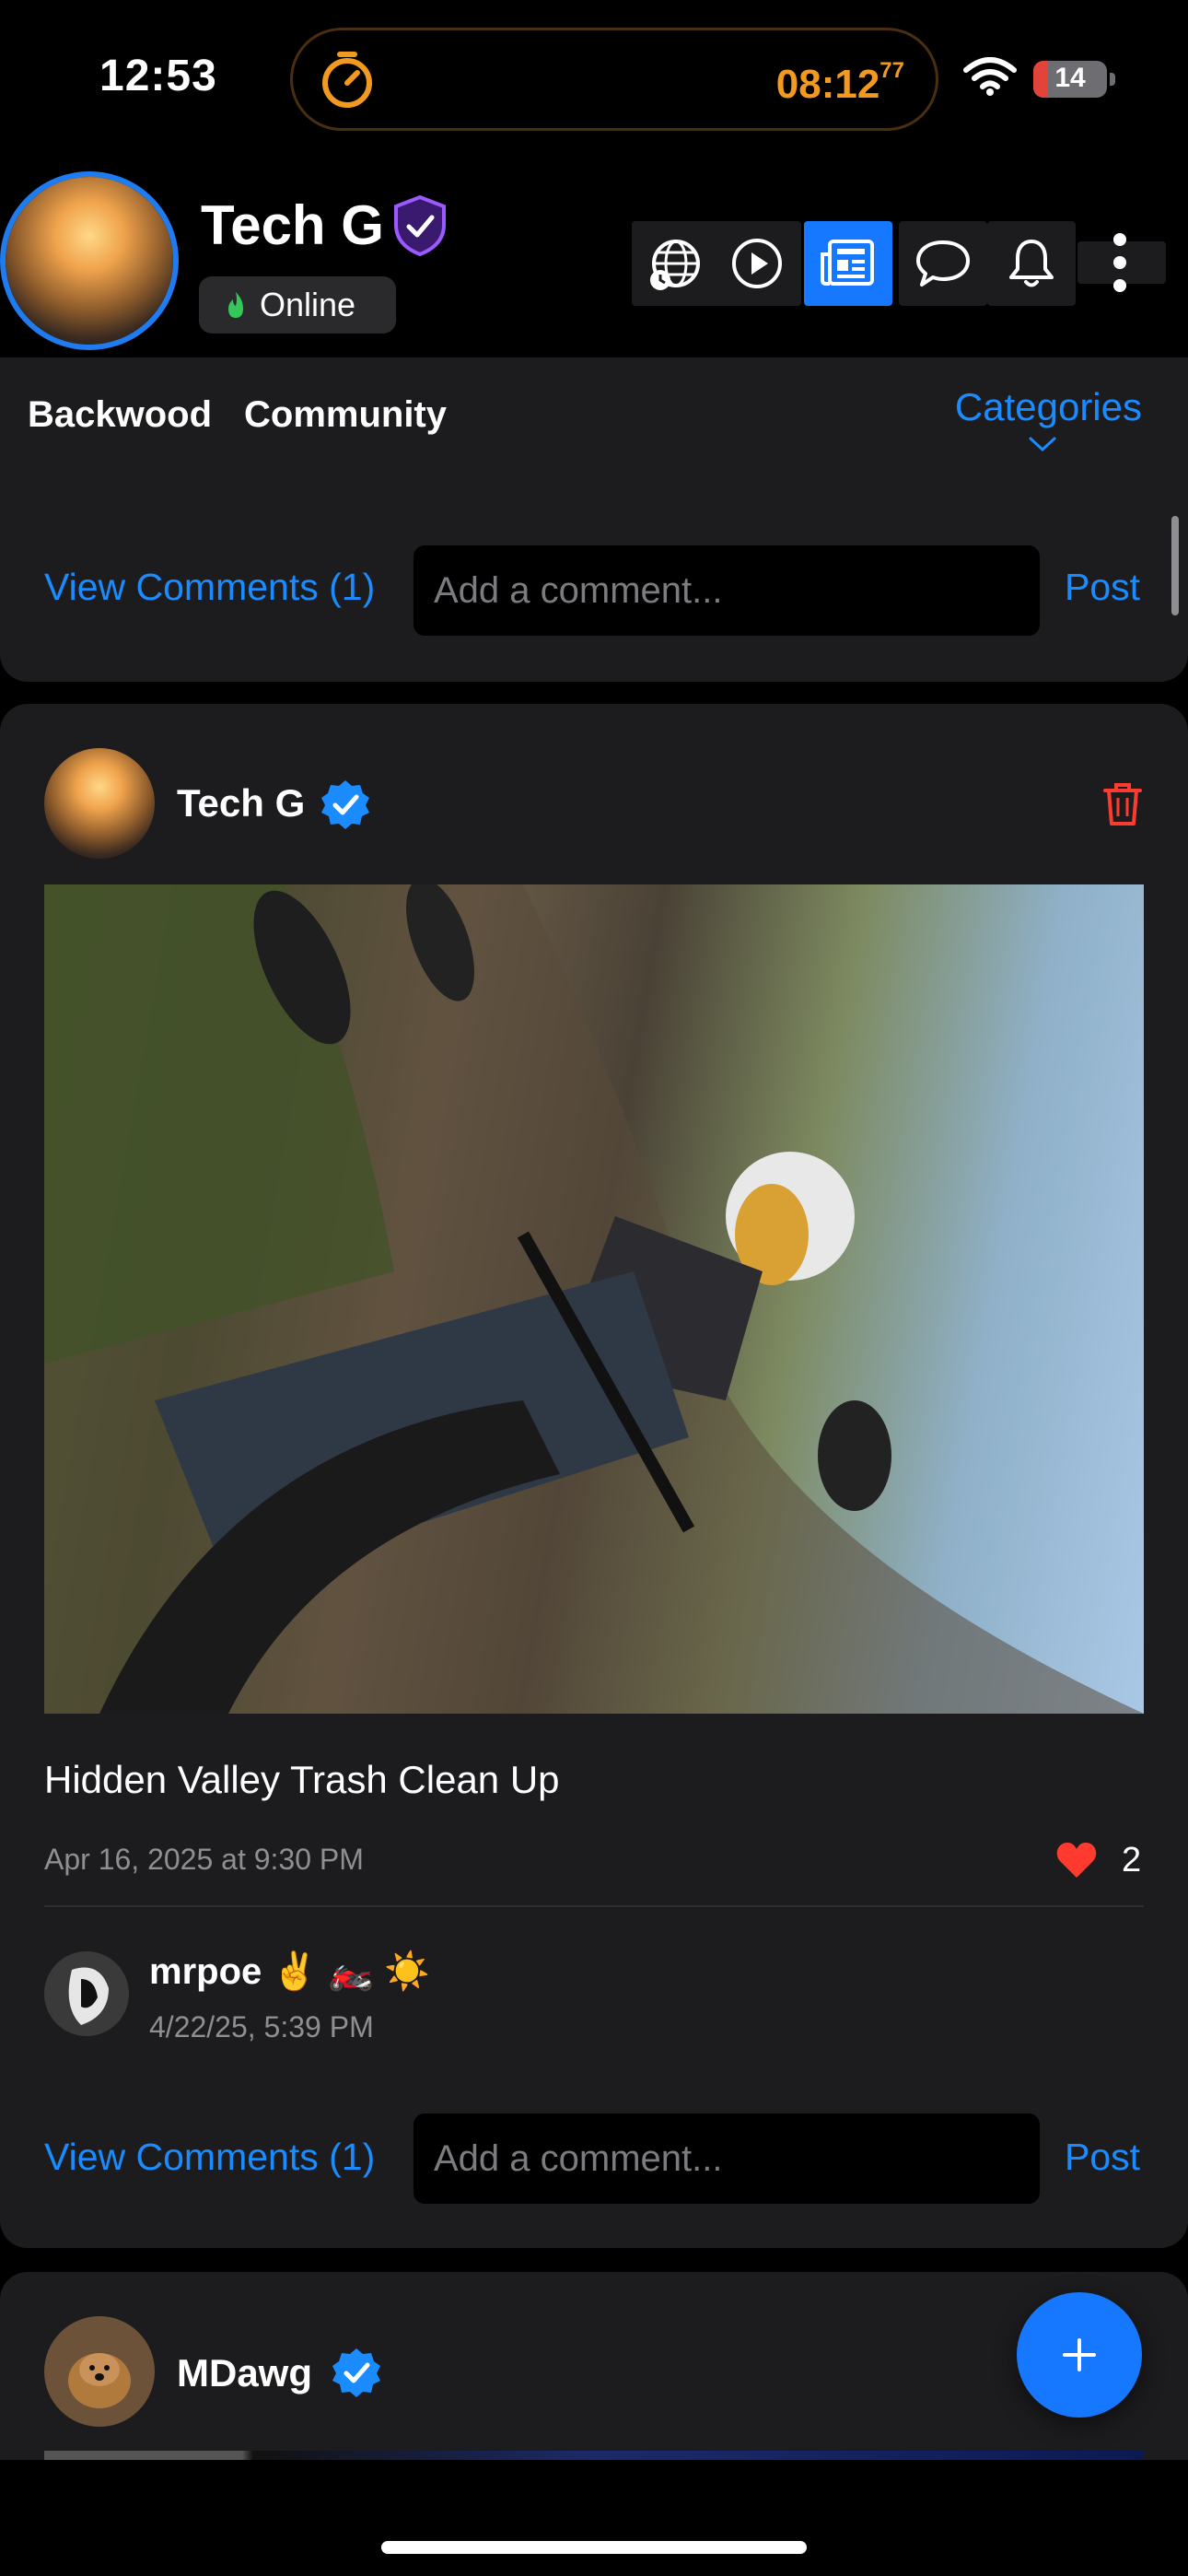 This screenshot has height=2576, width=1188. I want to click on island-timer: 08:1277, so click(839, 82).